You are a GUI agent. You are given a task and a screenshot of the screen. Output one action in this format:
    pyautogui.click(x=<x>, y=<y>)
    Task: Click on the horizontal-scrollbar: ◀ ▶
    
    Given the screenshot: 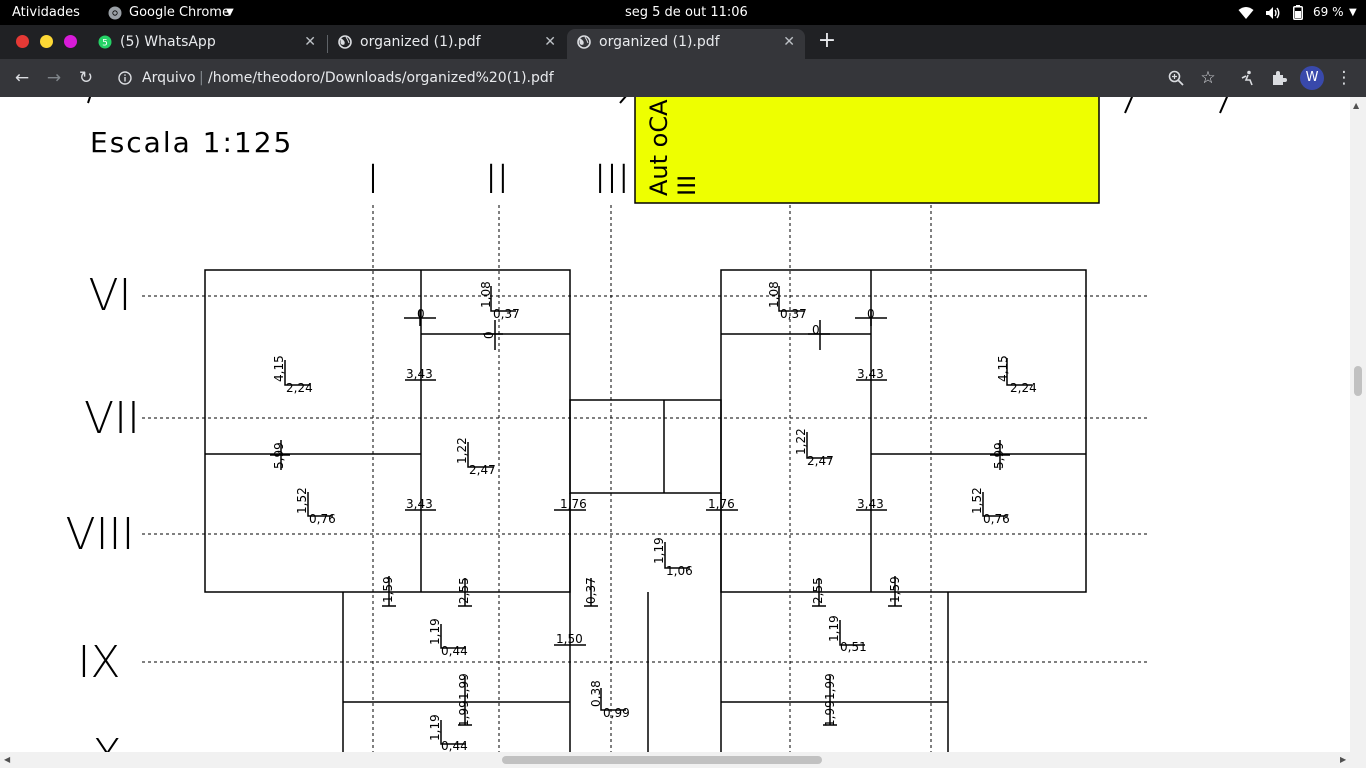 What is the action you would take?
    pyautogui.click(x=683, y=760)
    